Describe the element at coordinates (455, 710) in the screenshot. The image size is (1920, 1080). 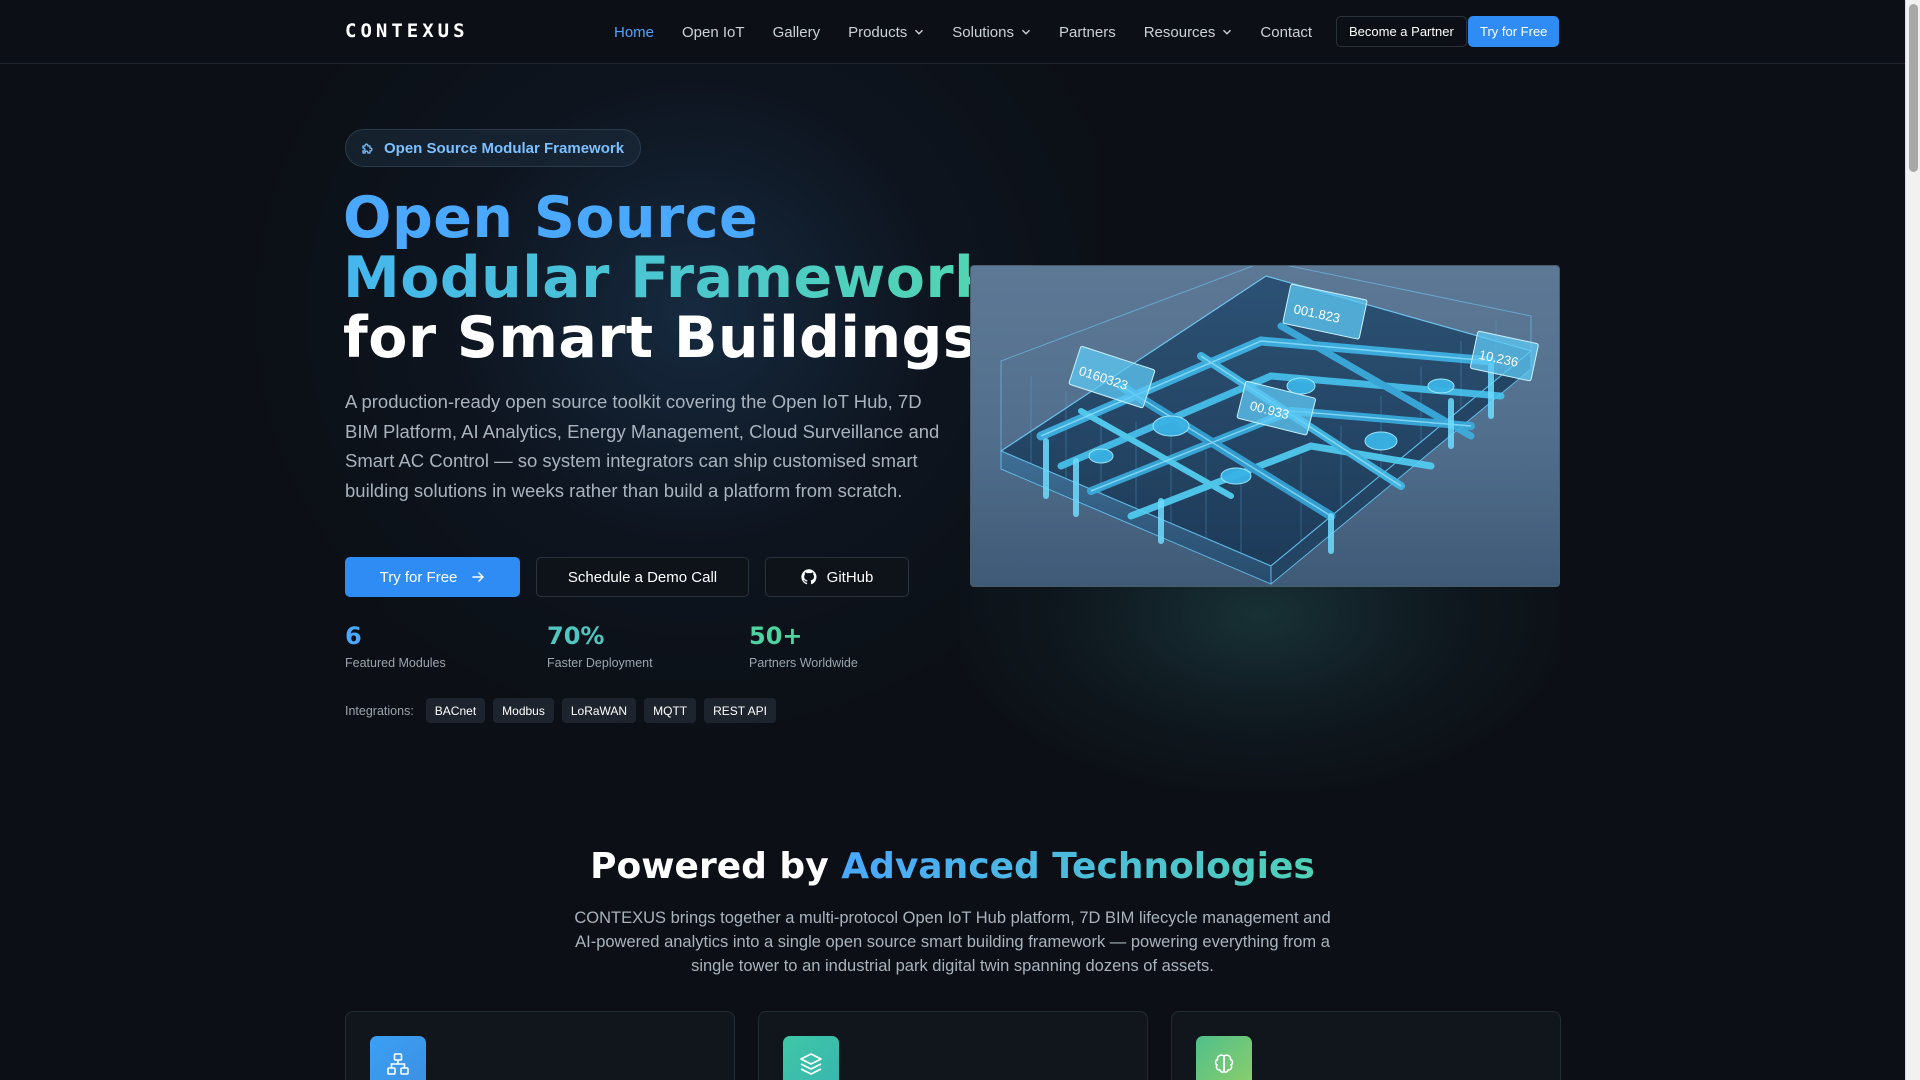
I see `integration-chip: BACnet` at that location.